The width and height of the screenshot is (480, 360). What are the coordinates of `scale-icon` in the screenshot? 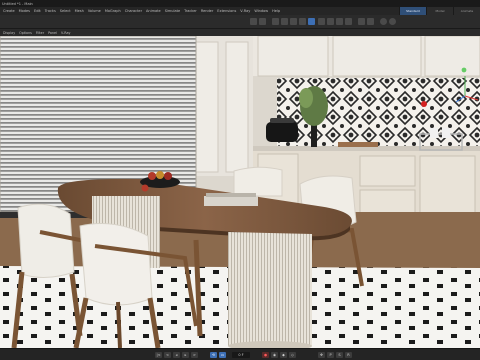 It's located at (302, 21).